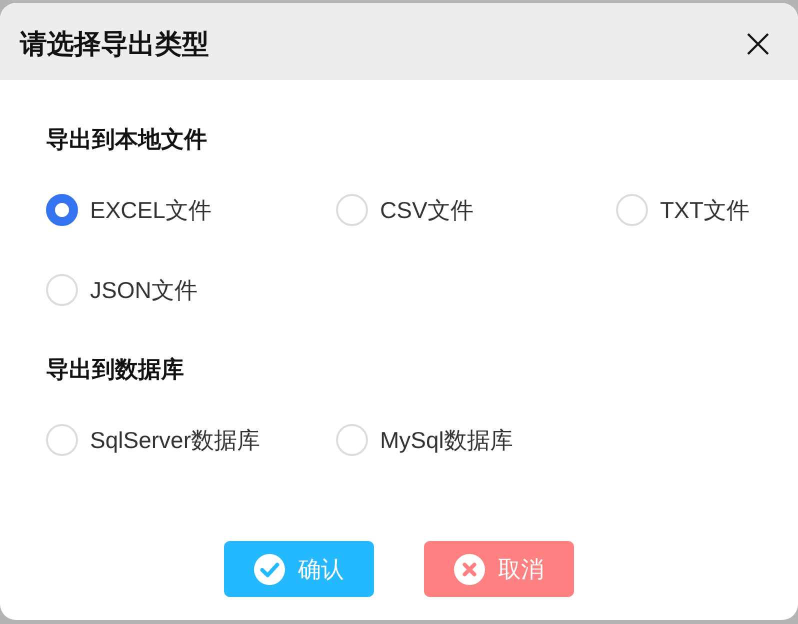  What do you see at coordinates (405, 210) in the screenshot?
I see `radio-option: CSV文件` at bounding box center [405, 210].